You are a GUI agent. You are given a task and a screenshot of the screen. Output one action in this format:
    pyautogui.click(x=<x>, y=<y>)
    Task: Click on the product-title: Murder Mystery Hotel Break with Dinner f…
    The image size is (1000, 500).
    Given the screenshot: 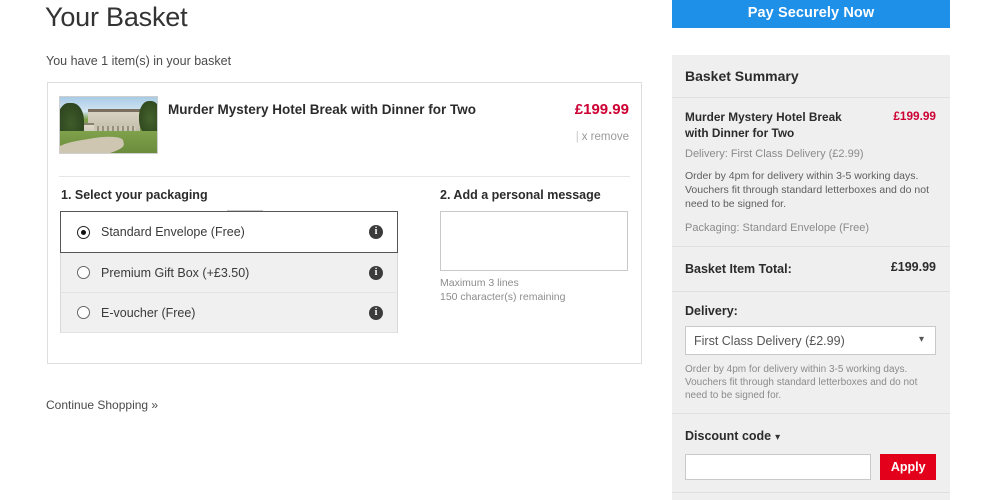 What is the action you would take?
    pyautogui.click(x=322, y=109)
    